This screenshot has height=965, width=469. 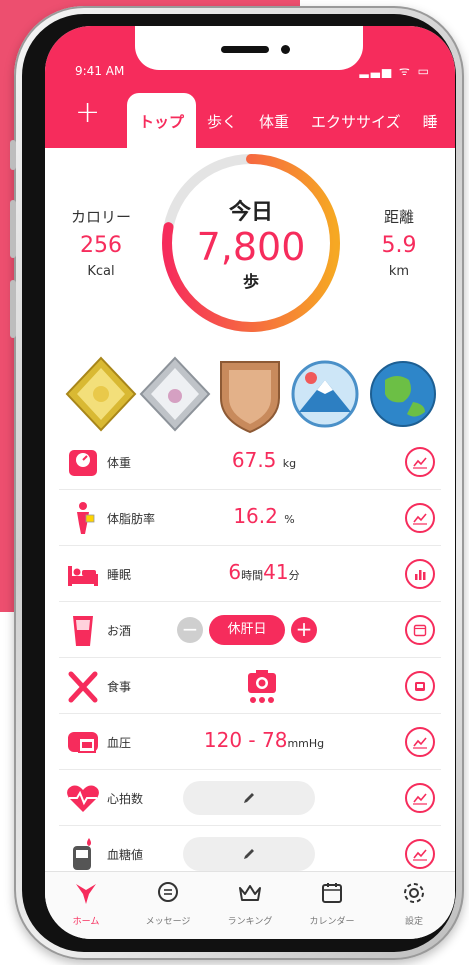 I want to click on tabbar-ranking-label: ランキング, so click(x=250, y=922).